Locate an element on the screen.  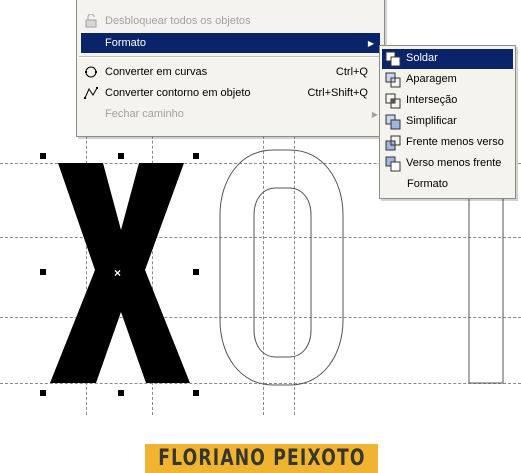
menu-item-clipped is located at coordinates (230, 2).